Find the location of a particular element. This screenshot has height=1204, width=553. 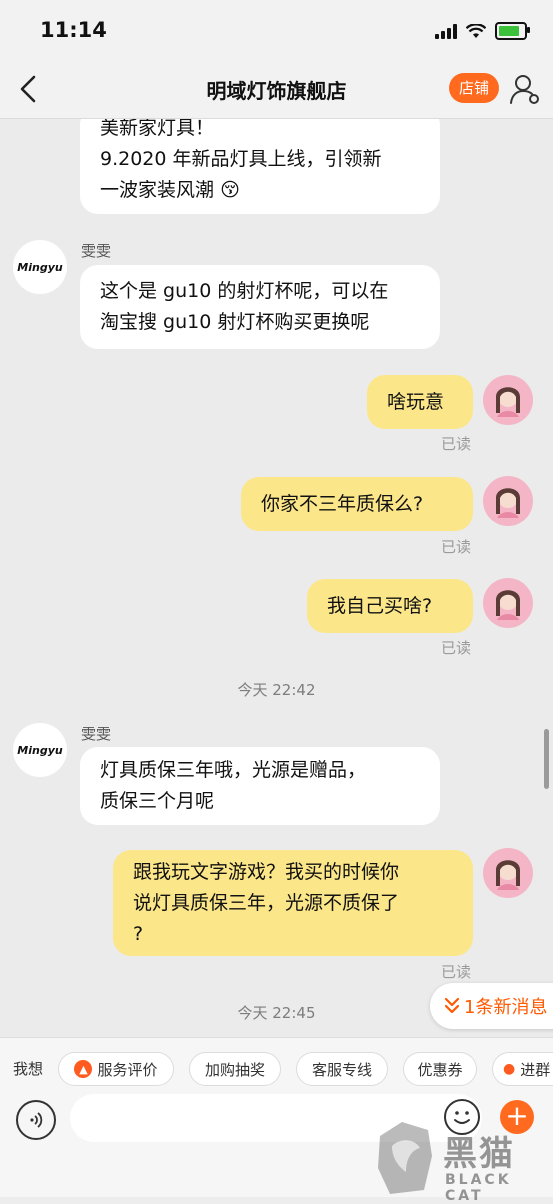

message-bubble-self: 我自己买啥? is located at coordinates (390, 606).